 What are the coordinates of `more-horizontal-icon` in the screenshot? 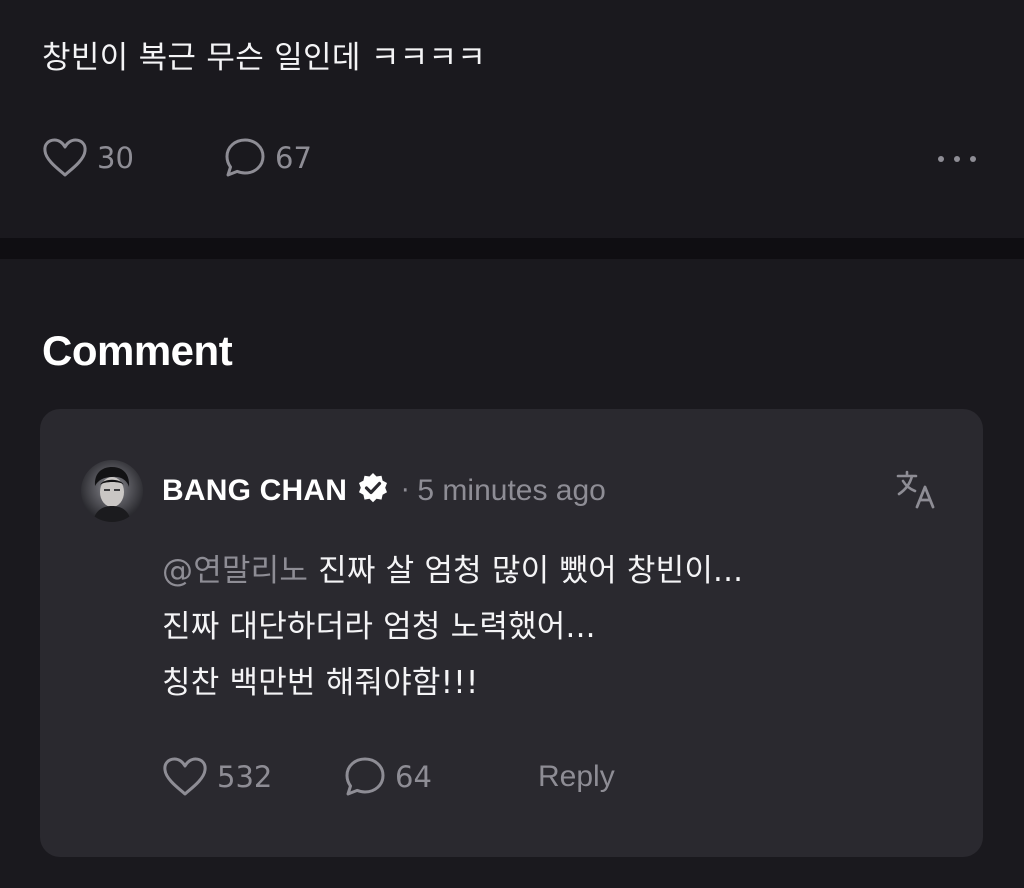 It's located at (957, 158).